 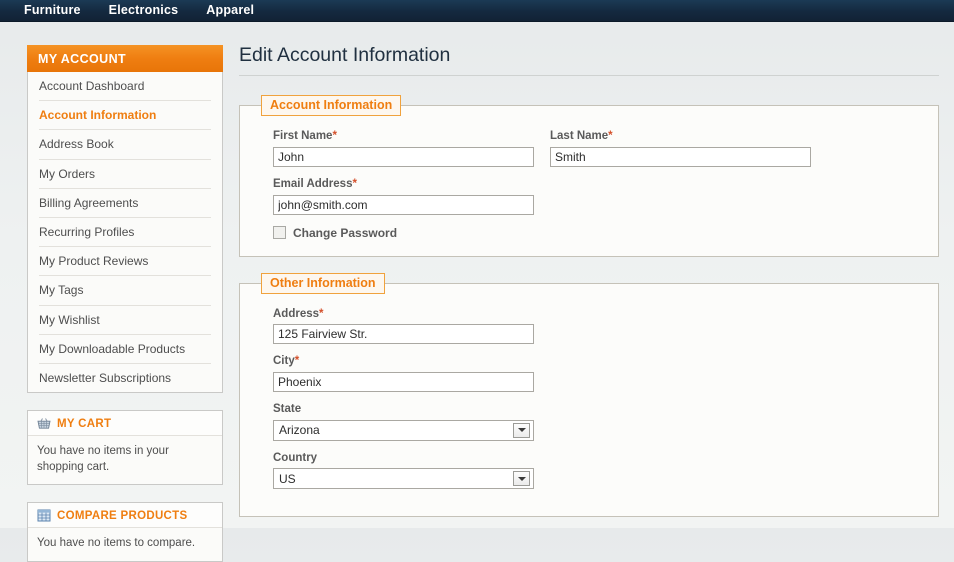 I want to click on state-selected-value: Arizona, so click(x=299, y=430).